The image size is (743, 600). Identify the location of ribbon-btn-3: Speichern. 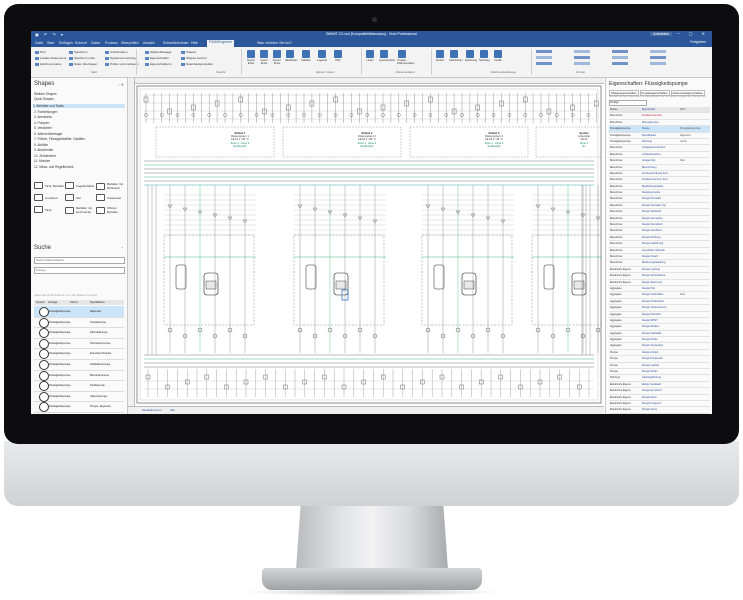
(78, 52).